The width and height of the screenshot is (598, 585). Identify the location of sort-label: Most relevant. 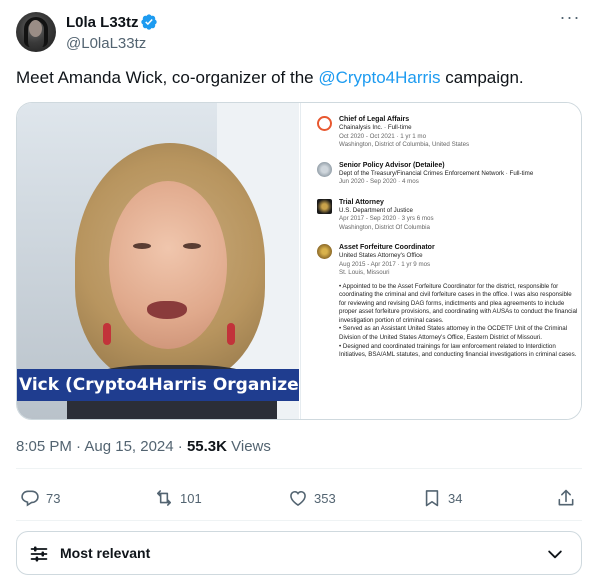
(105, 553).